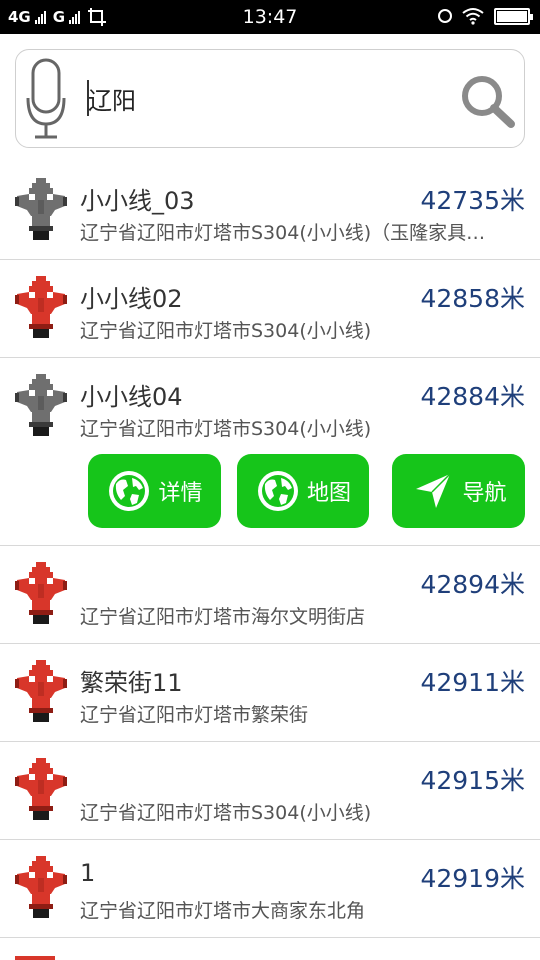  Describe the element at coordinates (445, 16) in the screenshot. I see `alarm-icon` at that location.